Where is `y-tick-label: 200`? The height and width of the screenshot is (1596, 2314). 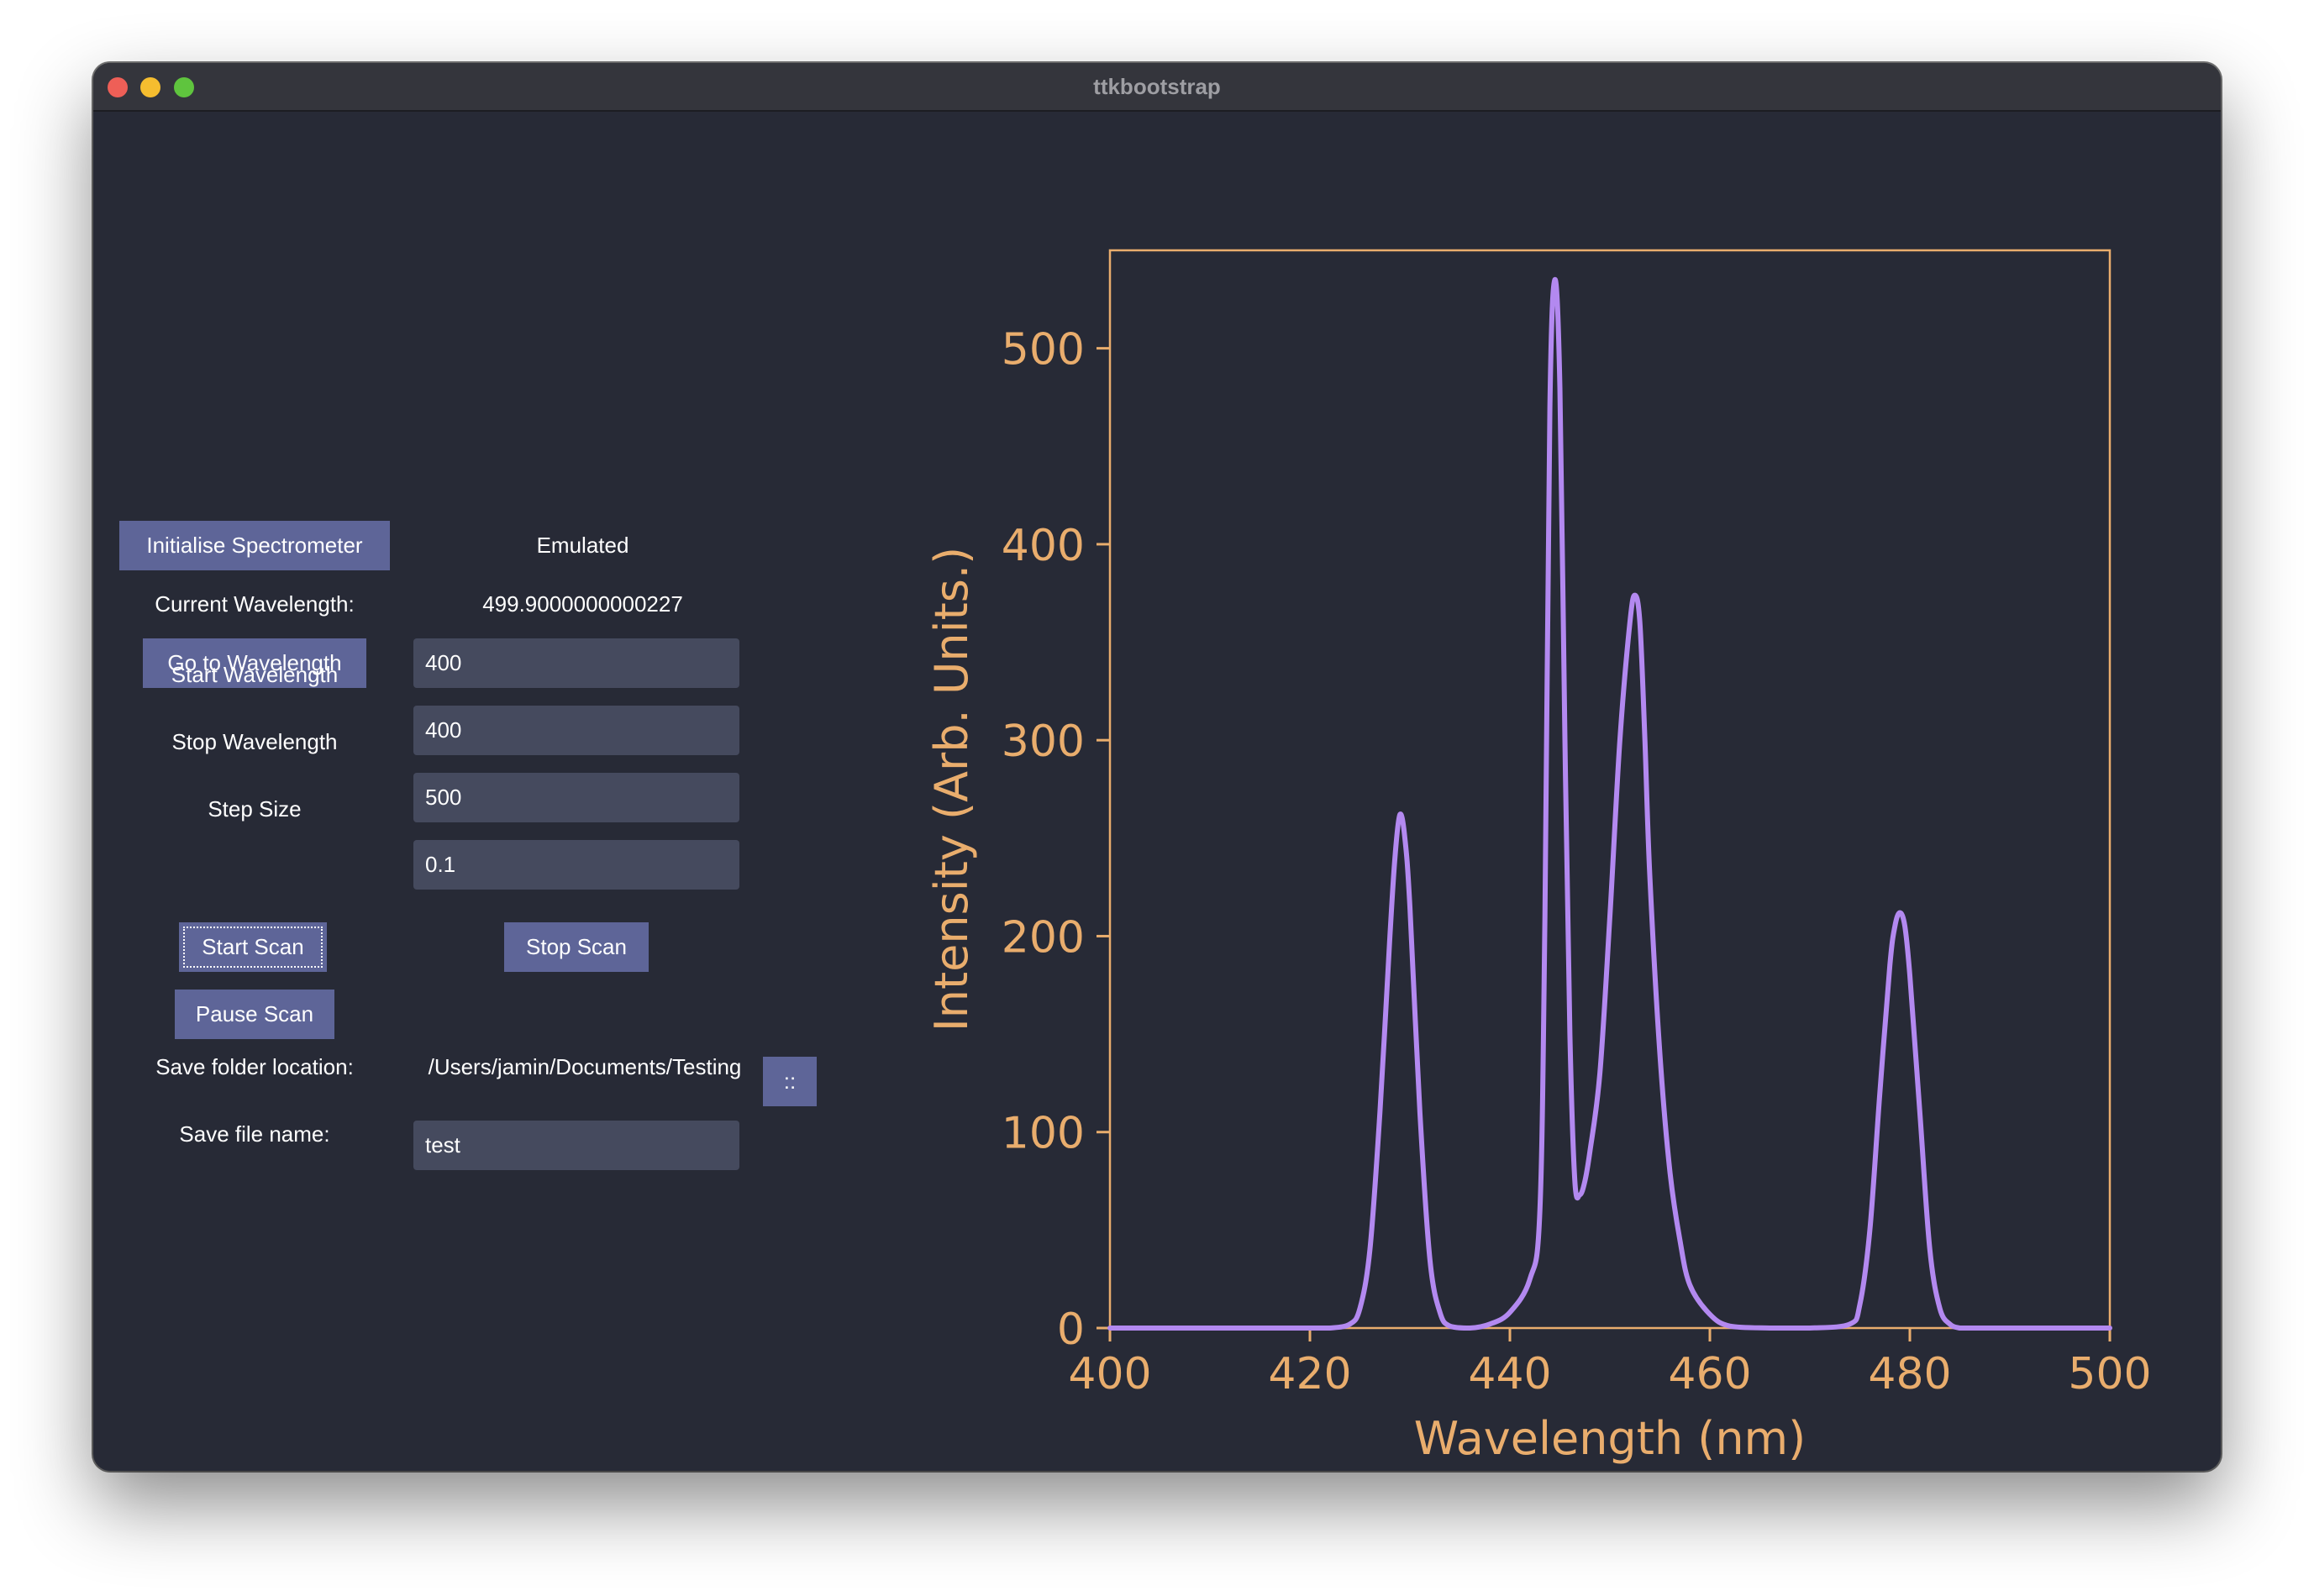
y-tick-label: 200 is located at coordinates (1043, 937).